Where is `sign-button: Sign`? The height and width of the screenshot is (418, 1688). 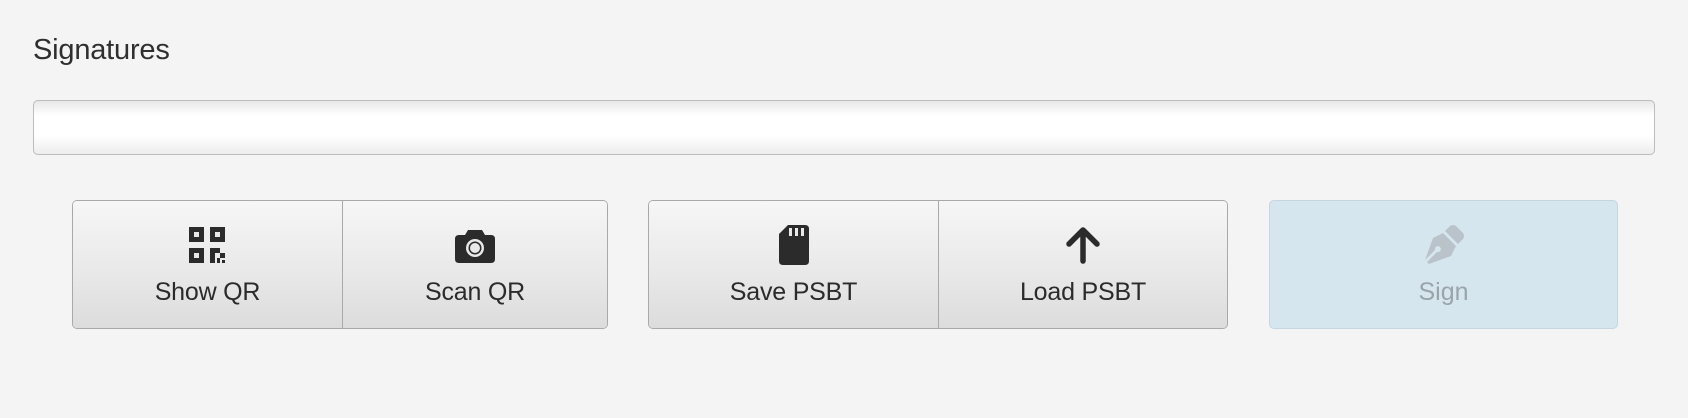
sign-button: Sign is located at coordinates (1443, 264).